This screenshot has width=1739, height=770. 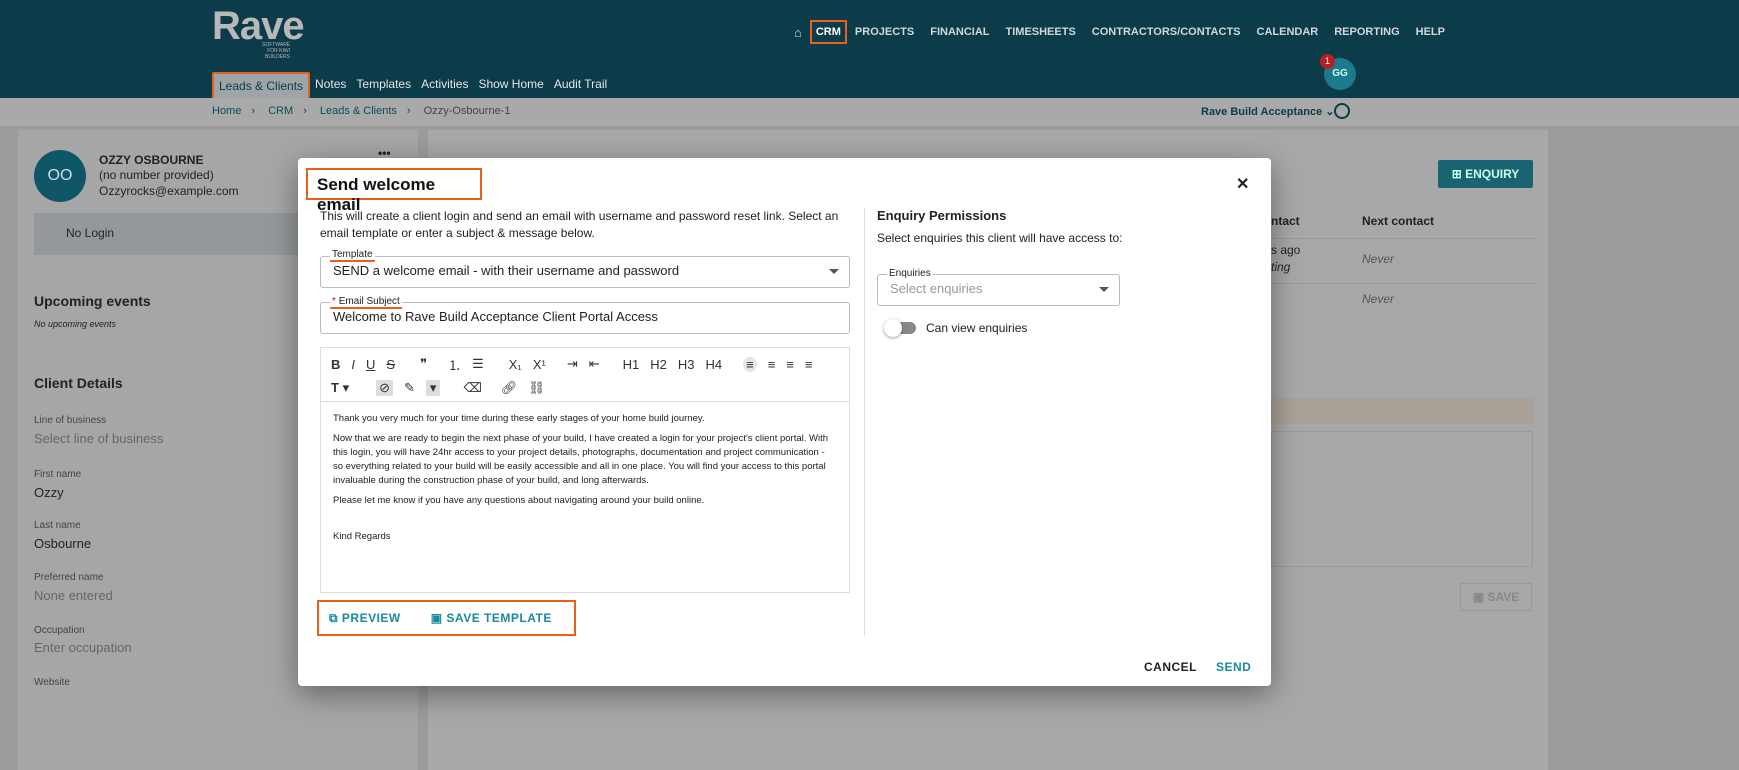 I want to click on bold-icon: B, so click(x=335, y=364).